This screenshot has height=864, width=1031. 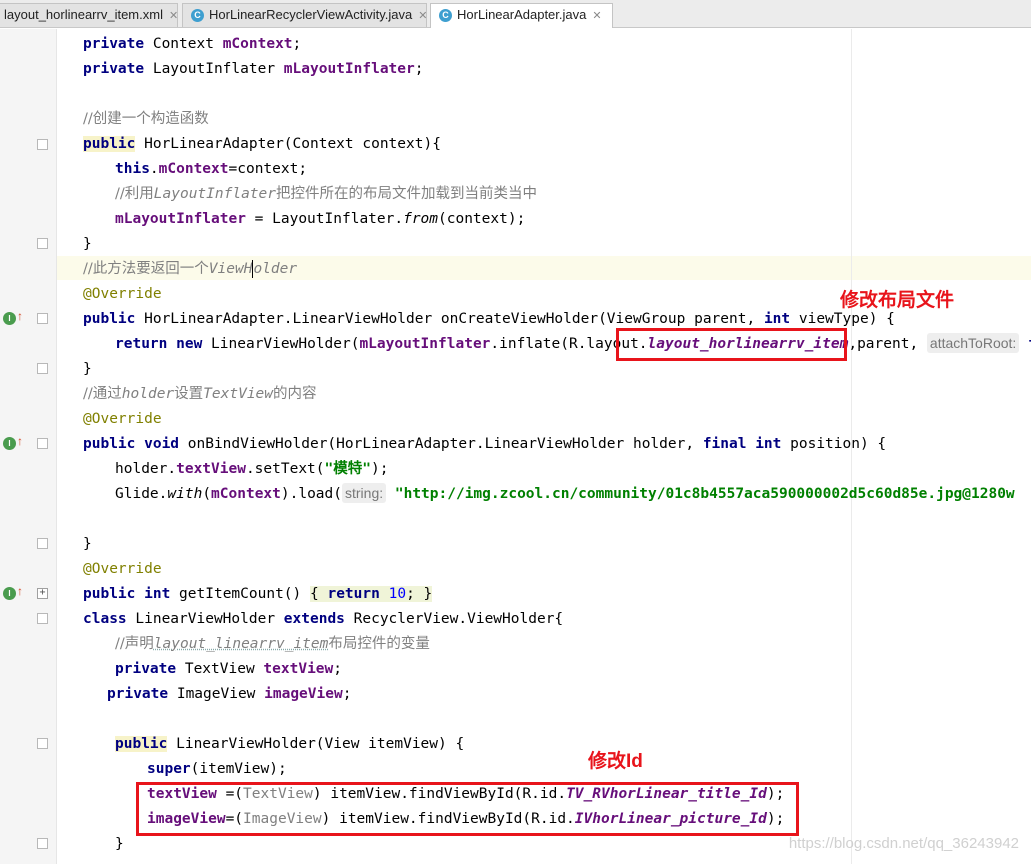 I want to click on code-line: super(itemView);, so click(x=217, y=769).